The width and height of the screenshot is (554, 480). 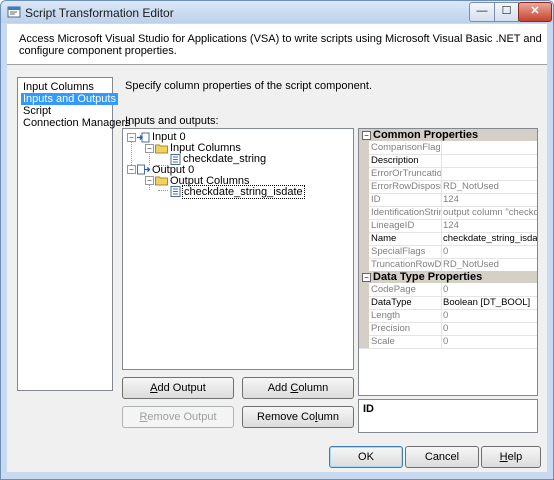 I want to click on cancel-button: Cancel, so click(x=442, y=457).